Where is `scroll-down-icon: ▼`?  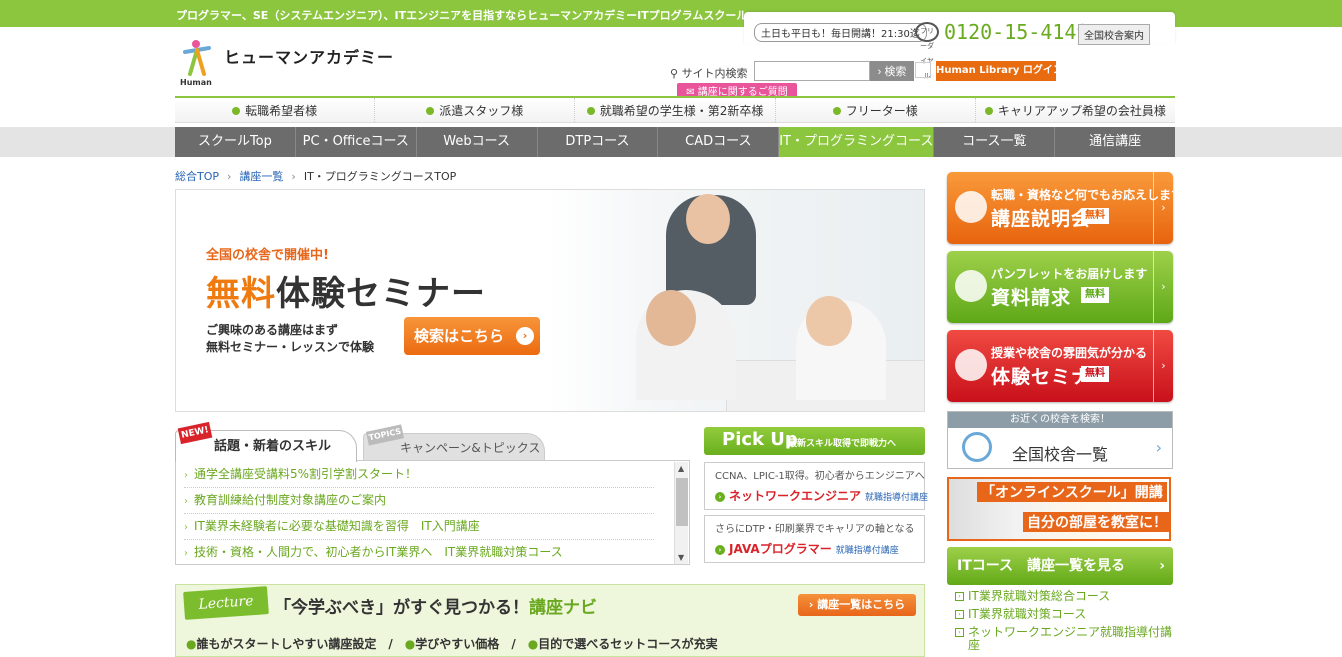 scroll-down-icon: ▼ is located at coordinates (681, 557).